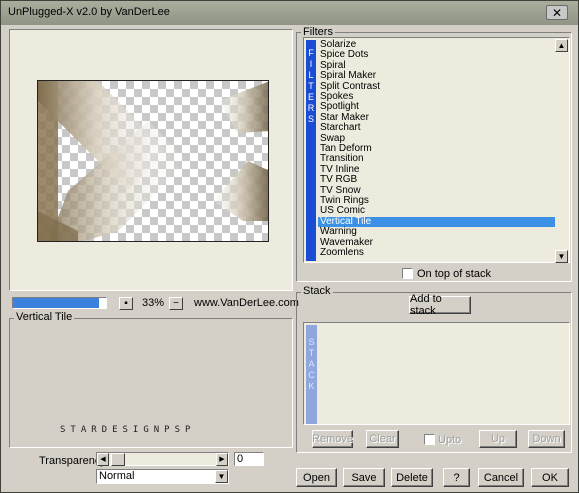 This screenshot has height=493, width=579. I want to click on close-button: ✕, so click(557, 12).